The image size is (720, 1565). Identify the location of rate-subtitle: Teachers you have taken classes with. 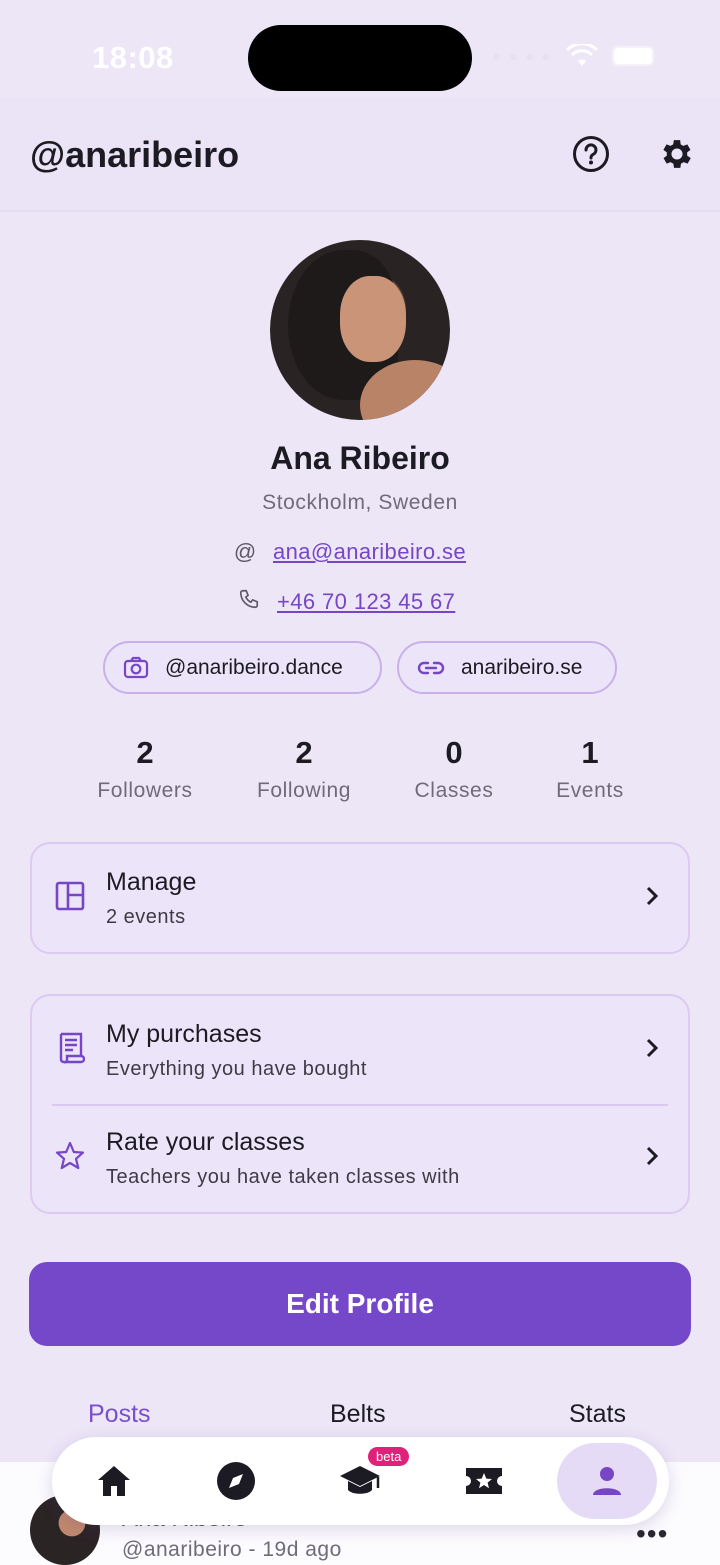
(283, 1177).